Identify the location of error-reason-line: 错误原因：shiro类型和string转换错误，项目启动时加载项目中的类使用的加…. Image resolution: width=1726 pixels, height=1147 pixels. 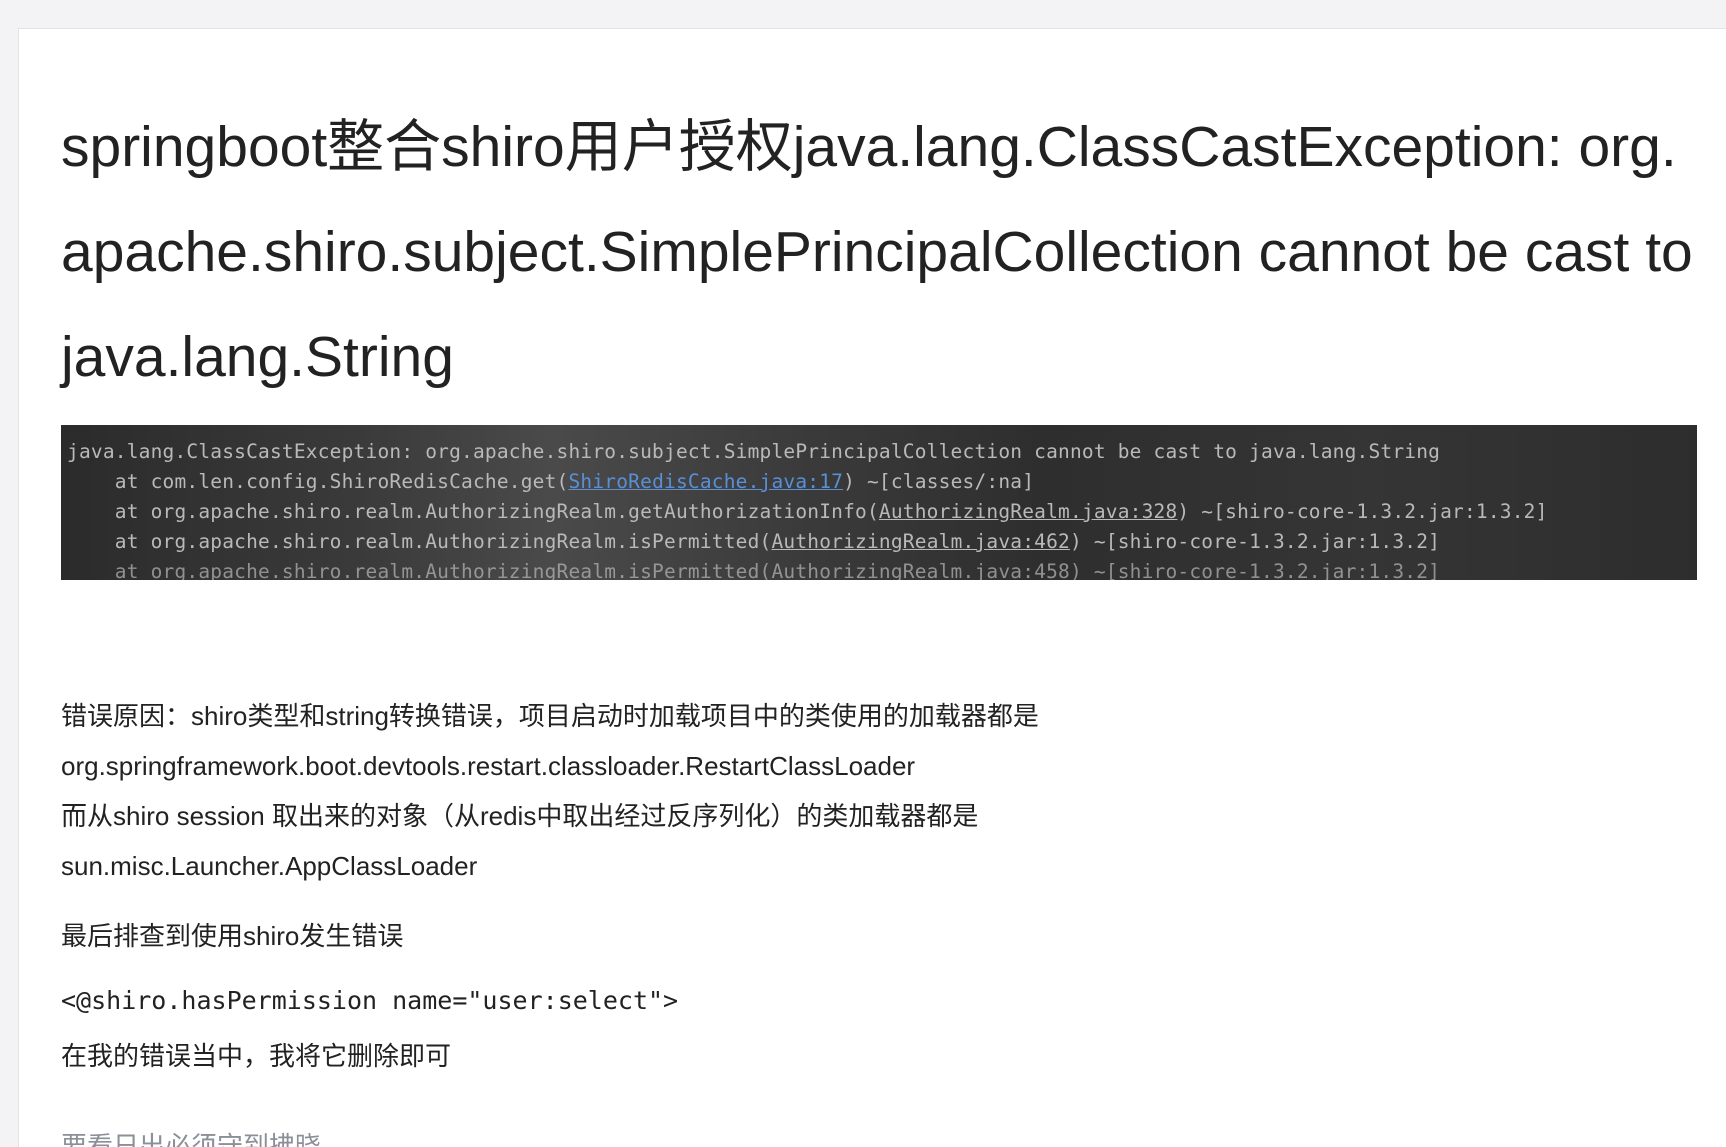
(550, 716).